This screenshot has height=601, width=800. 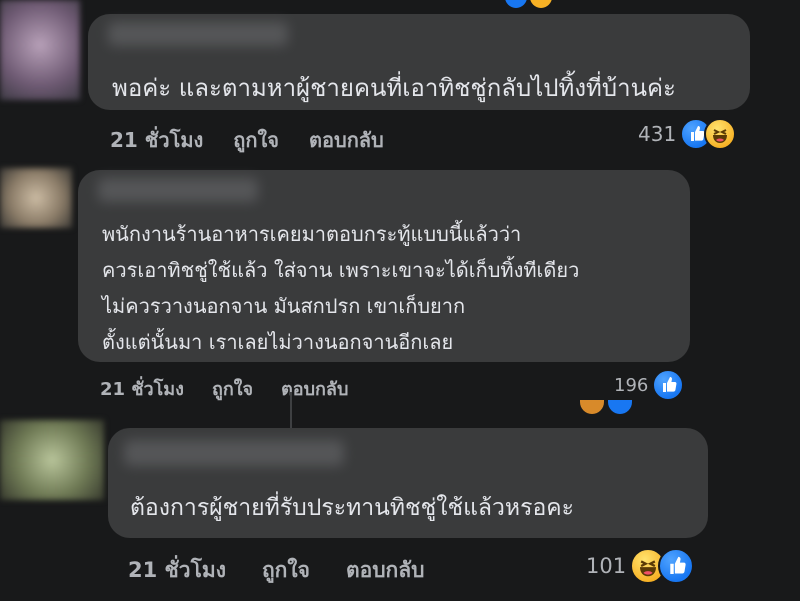 I want to click on reaction-count: 196, so click(x=631, y=385).